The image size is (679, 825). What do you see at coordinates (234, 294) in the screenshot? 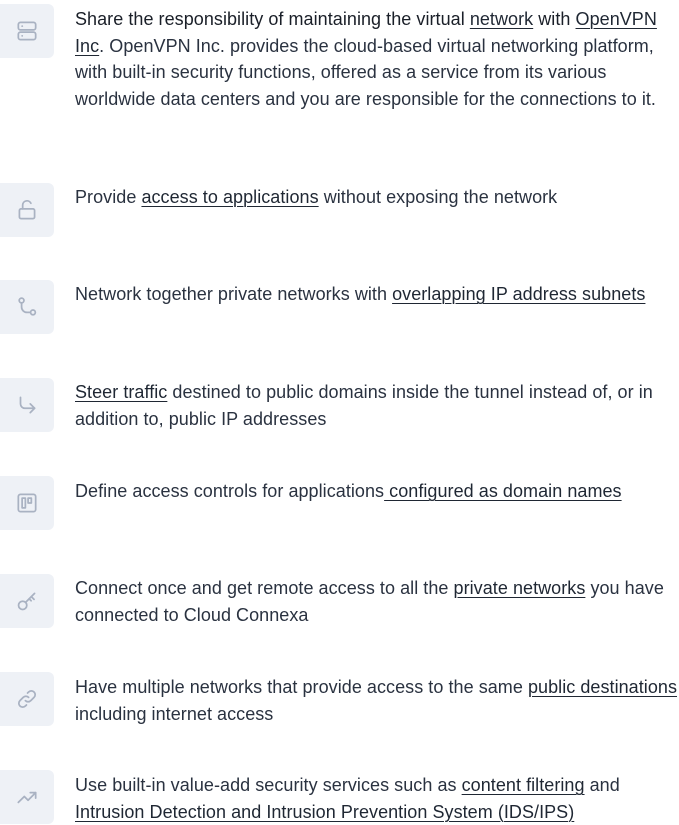
I see `feature-text-part: Network together private networks with` at bounding box center [234, 294].